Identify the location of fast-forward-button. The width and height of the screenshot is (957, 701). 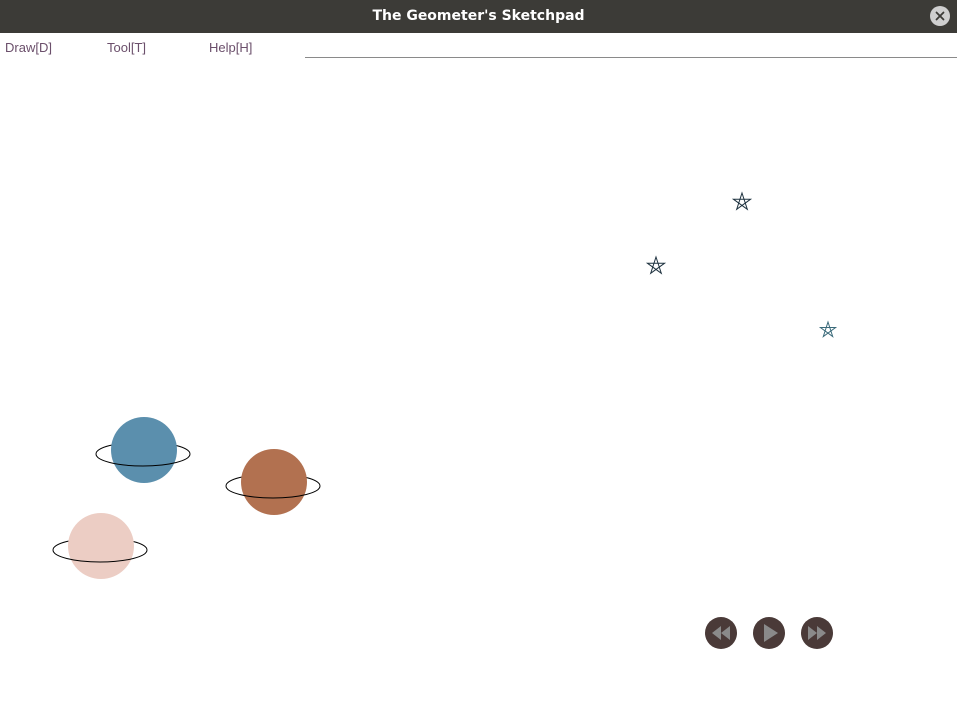
(817, 633).